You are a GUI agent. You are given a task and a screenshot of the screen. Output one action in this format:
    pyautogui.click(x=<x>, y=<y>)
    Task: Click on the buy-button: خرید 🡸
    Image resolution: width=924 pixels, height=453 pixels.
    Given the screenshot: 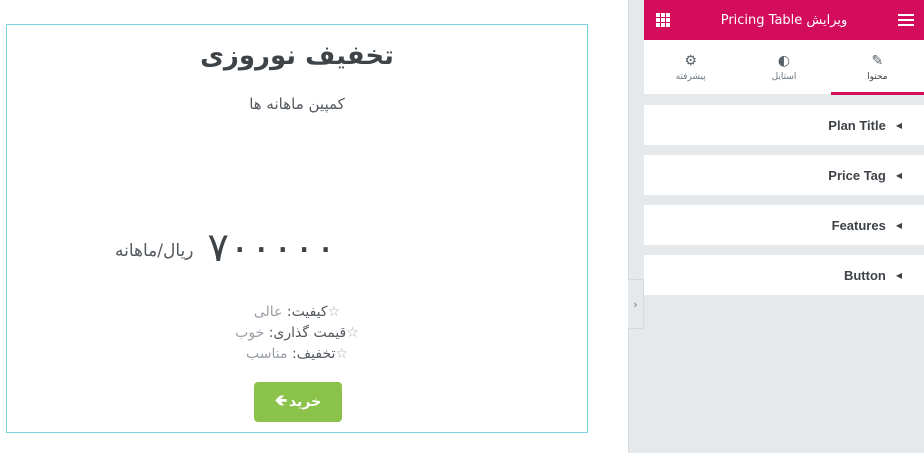 What is the action you would take?
    pyautogui.click(x=298, y=402)
    